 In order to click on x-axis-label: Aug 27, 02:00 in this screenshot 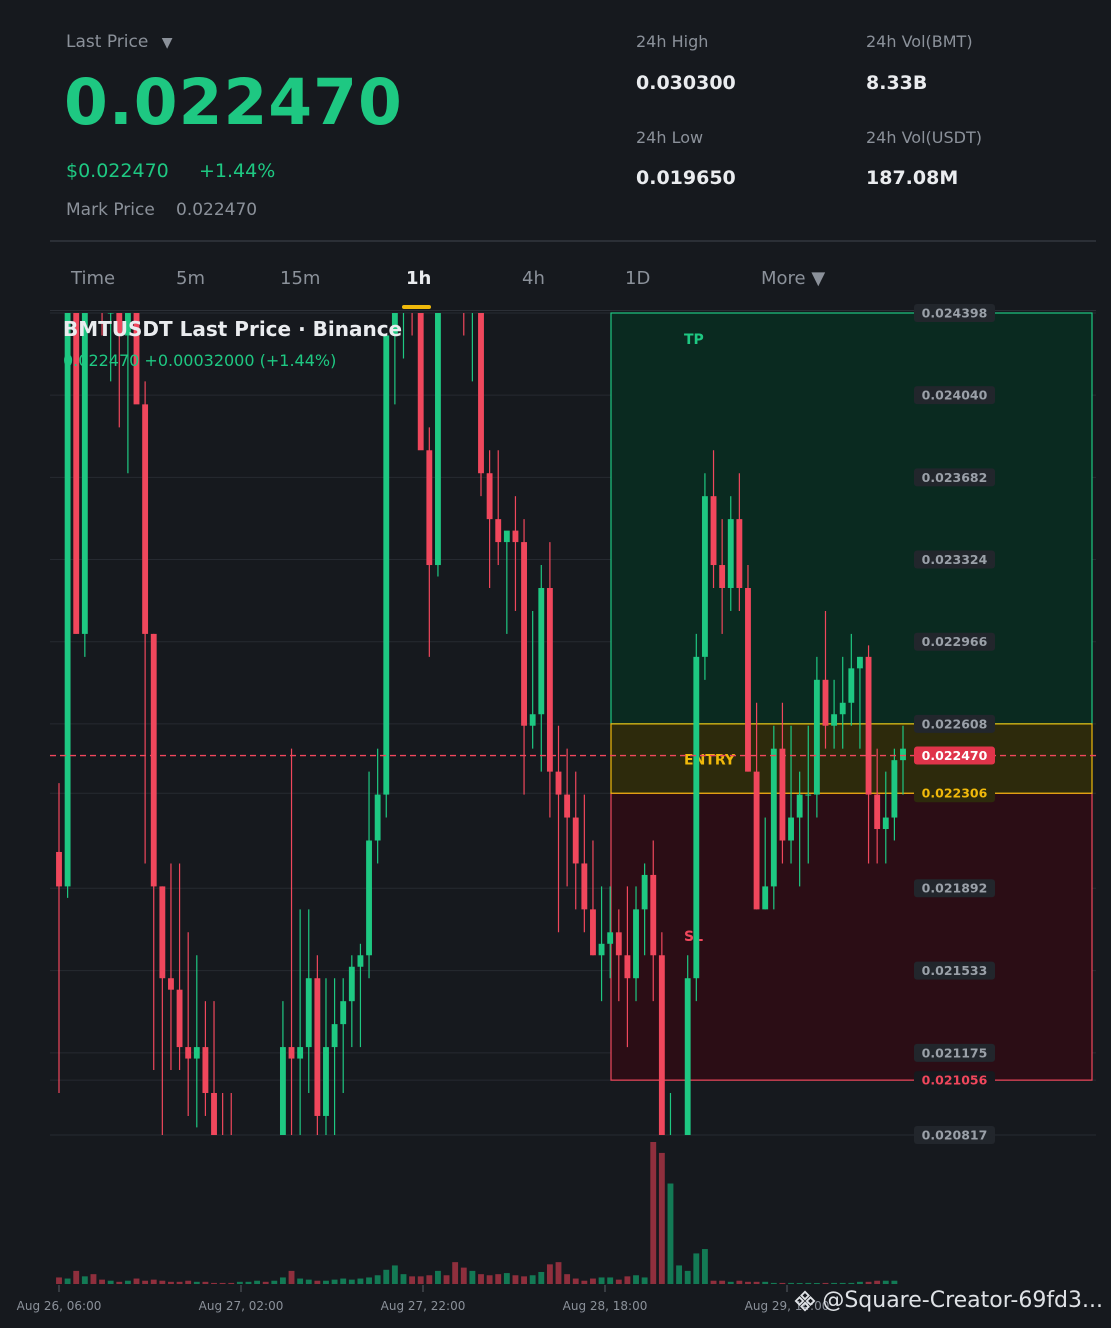, I will do `click(241, 1306)`.